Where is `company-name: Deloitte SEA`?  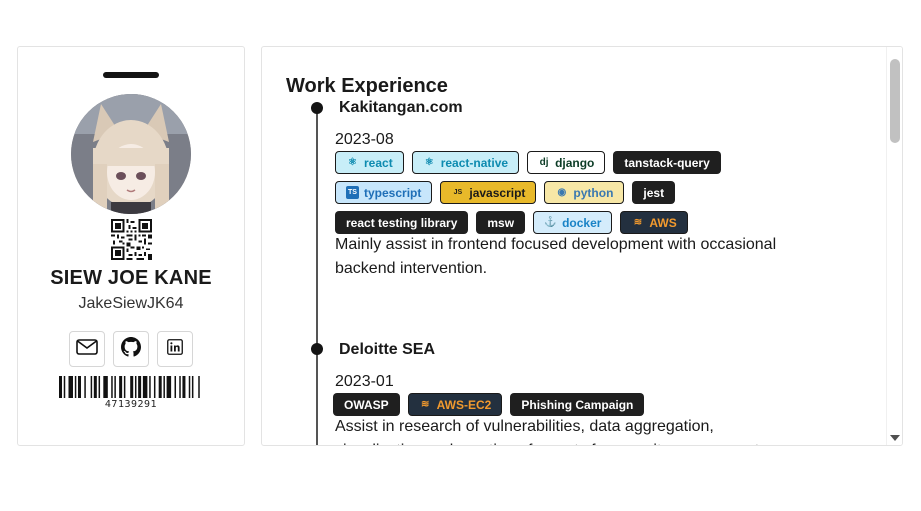 company-name: Deloitte SEA is located at coordinates (387, 349).